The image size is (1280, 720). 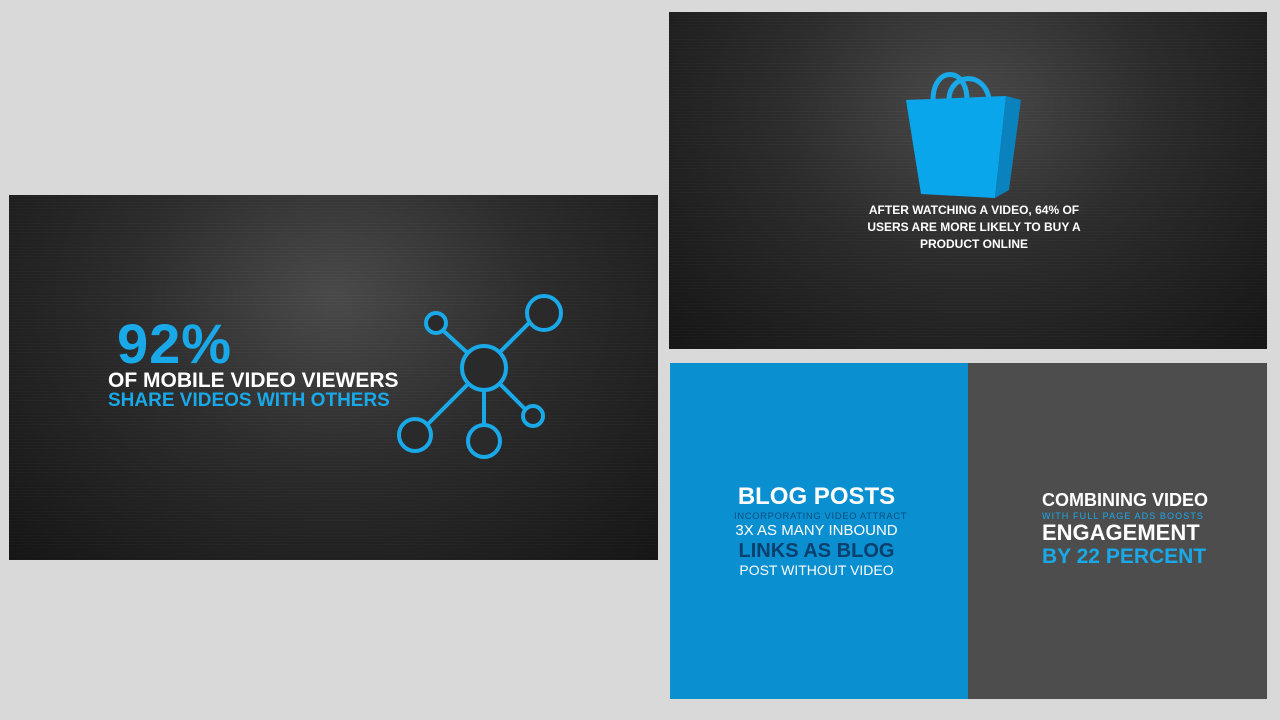 What do you see at coordinates (816, 551) in the screenshot?
I see `blog-line-3: LINKS AS BLOG` at bounding box center [816, 551].